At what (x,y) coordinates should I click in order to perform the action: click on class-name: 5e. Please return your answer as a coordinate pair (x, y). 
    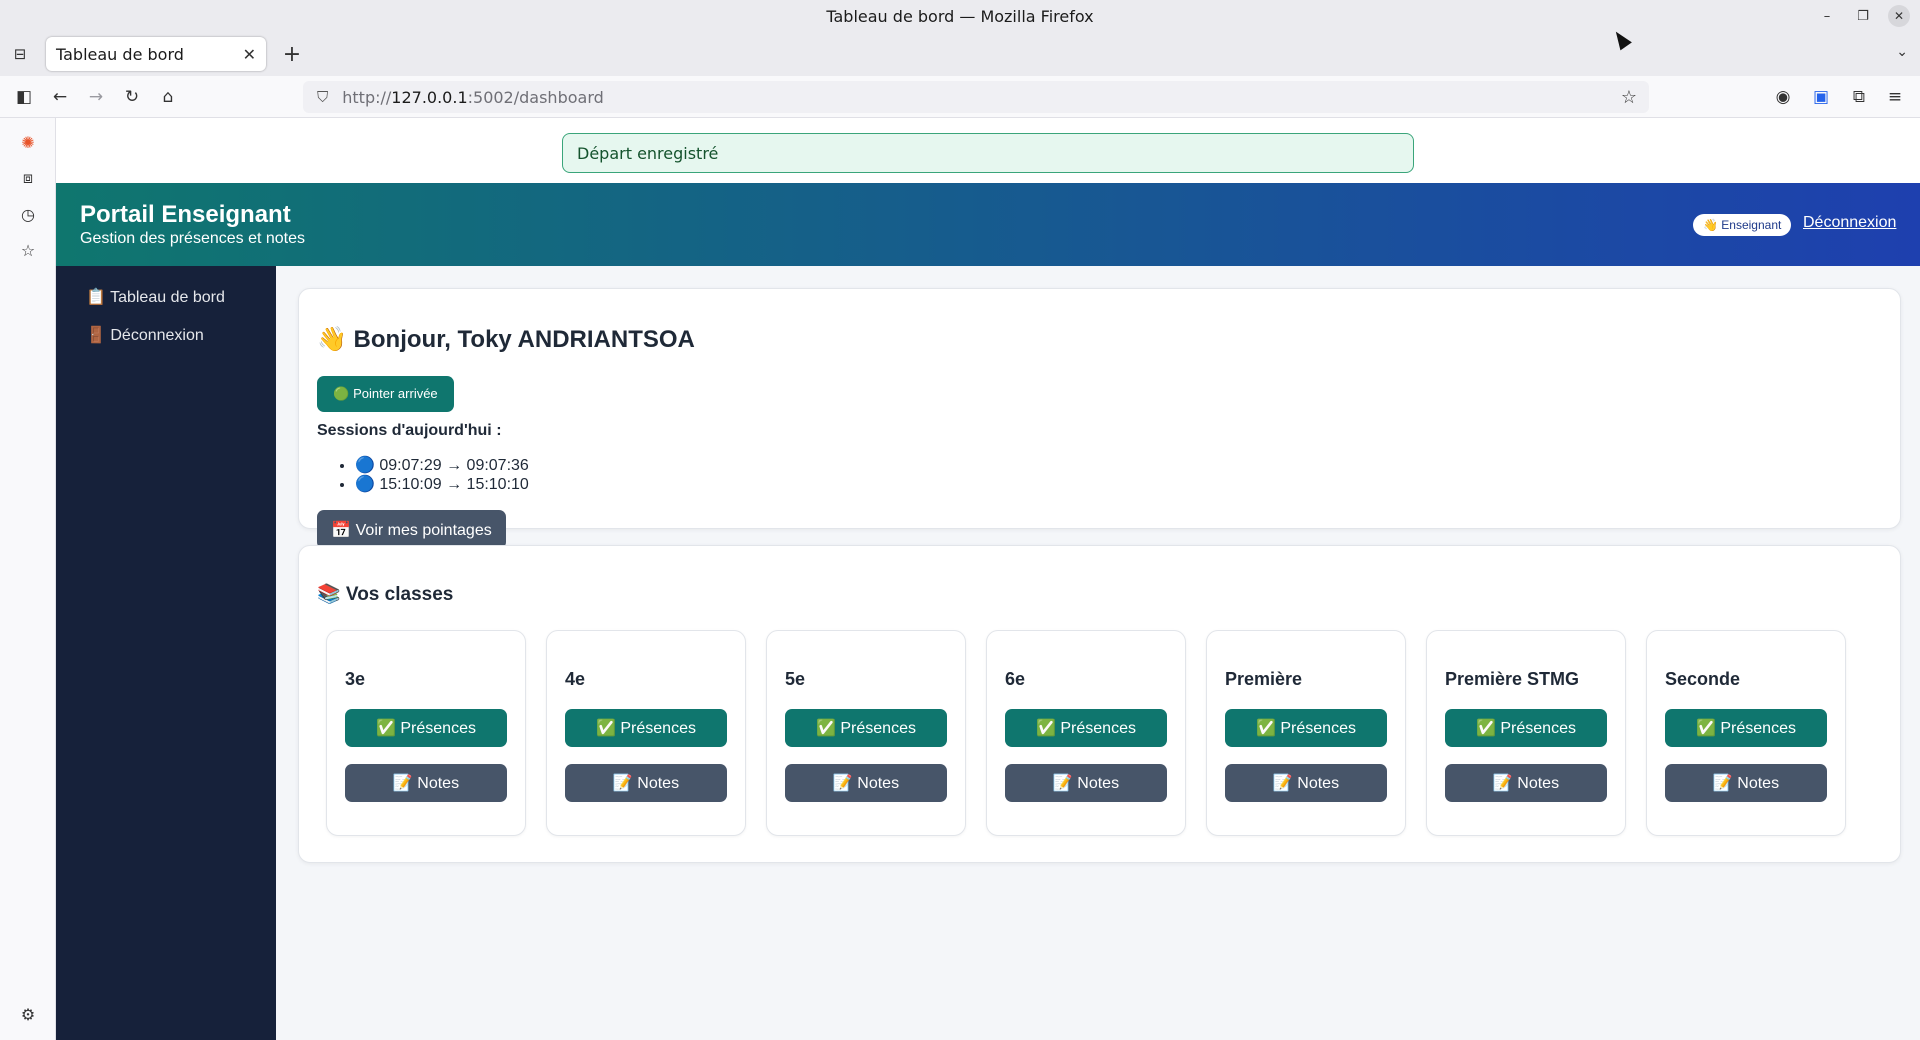
    Looking at the image, I should click on (795, 679).